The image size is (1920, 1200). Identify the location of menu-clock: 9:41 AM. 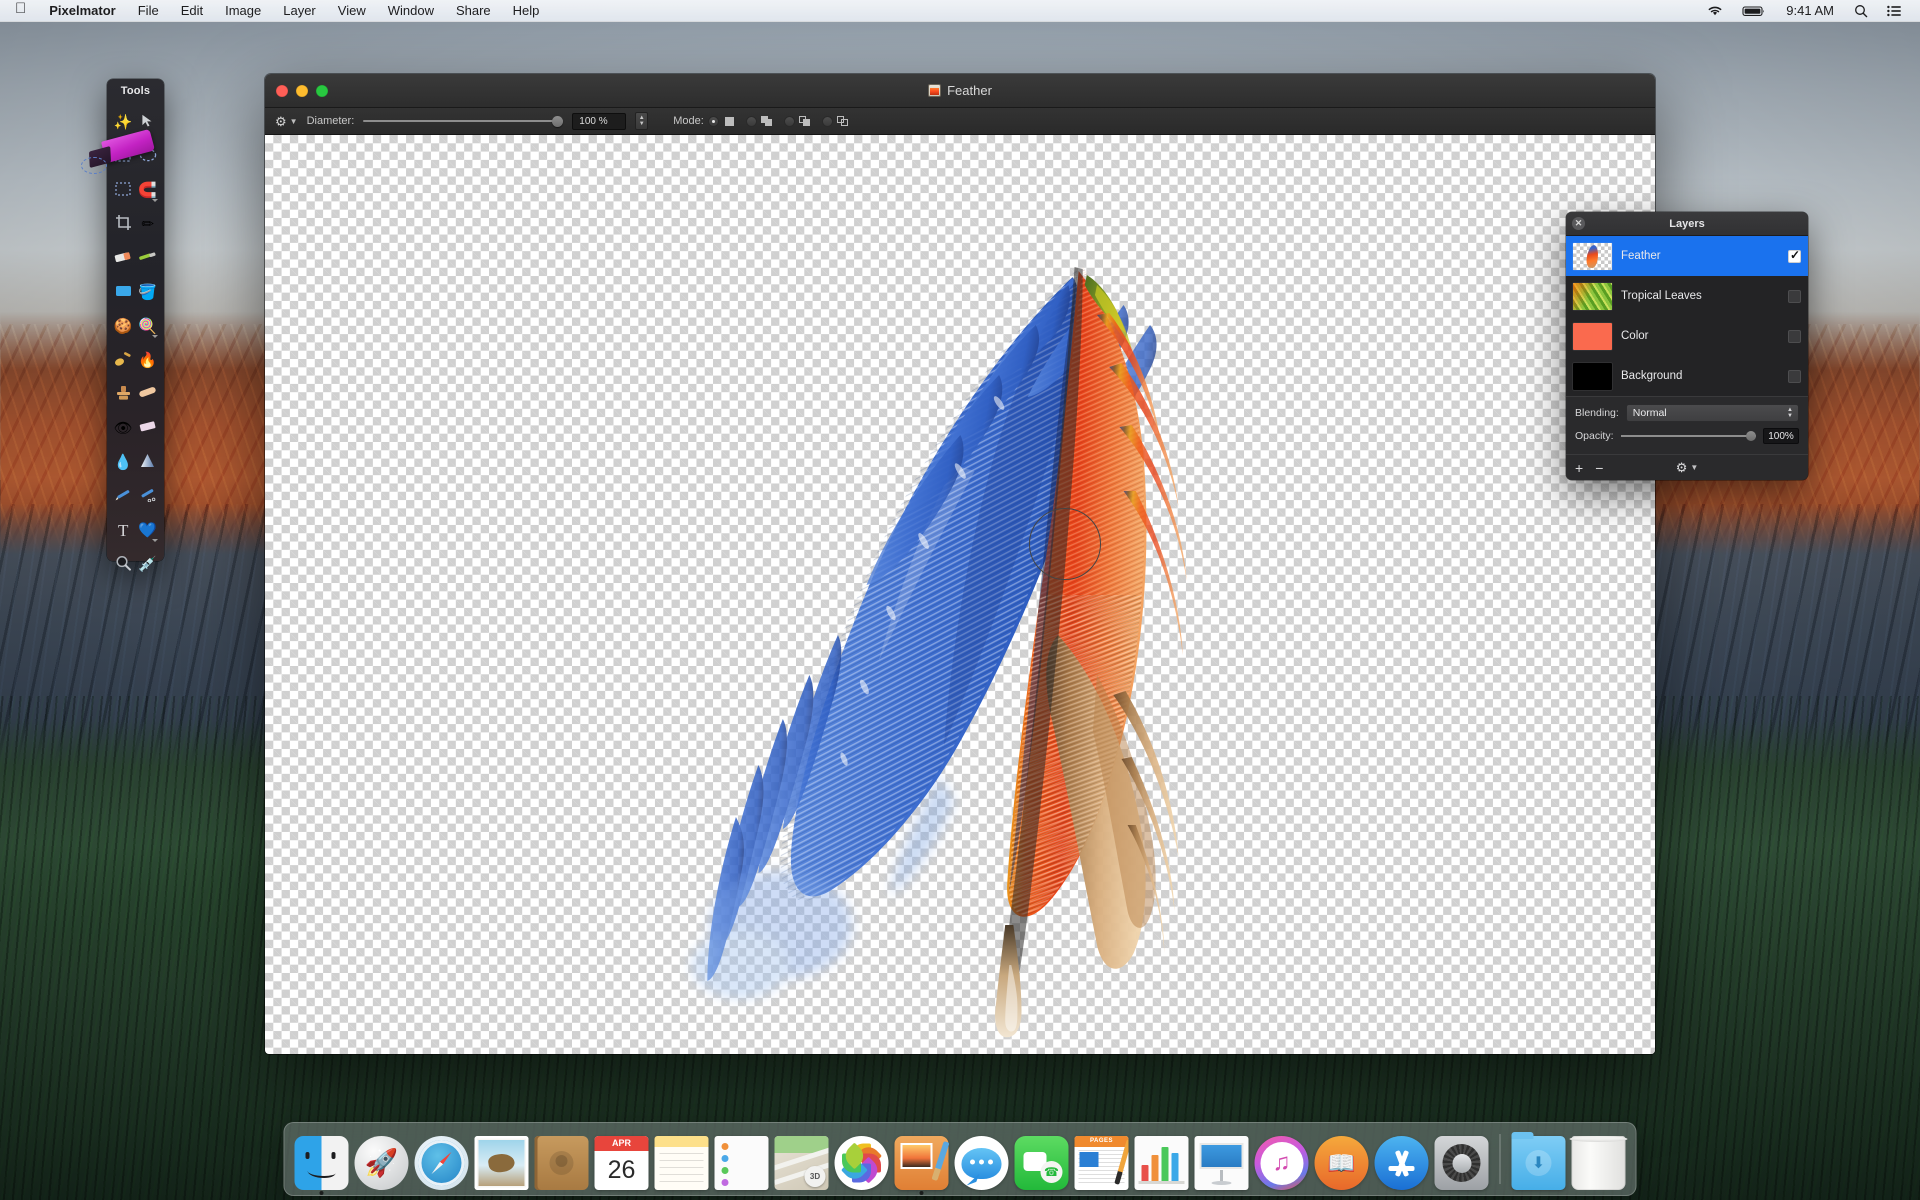
(1810, 11).